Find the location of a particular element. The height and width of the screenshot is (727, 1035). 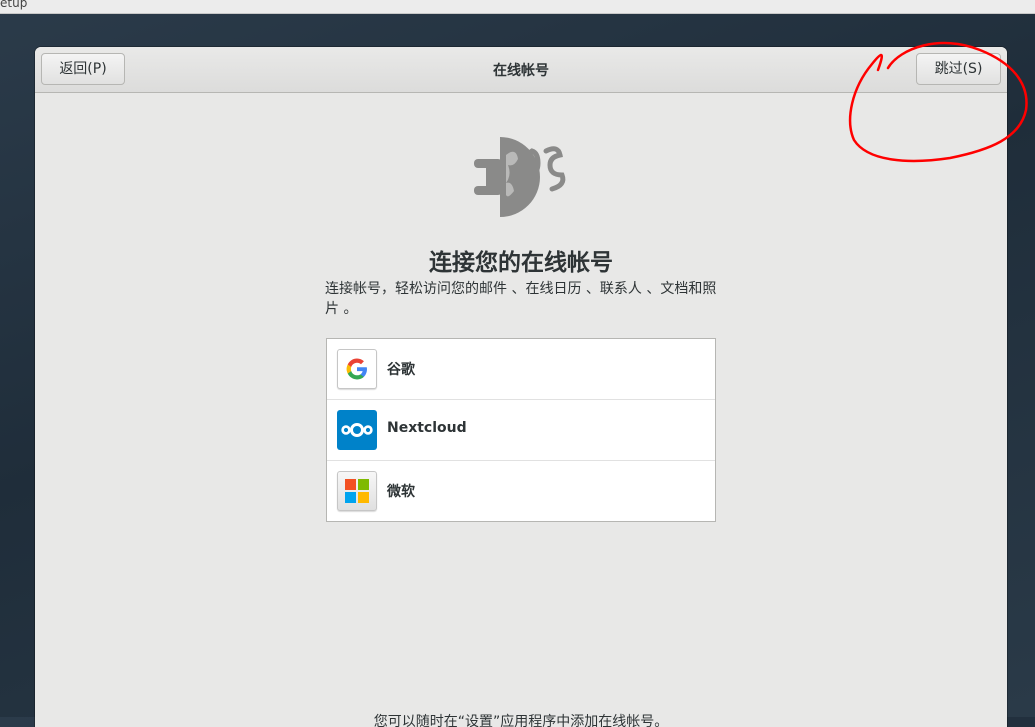

main-heading: 连接您的在线帐号 is located at coordinates (521, 263).